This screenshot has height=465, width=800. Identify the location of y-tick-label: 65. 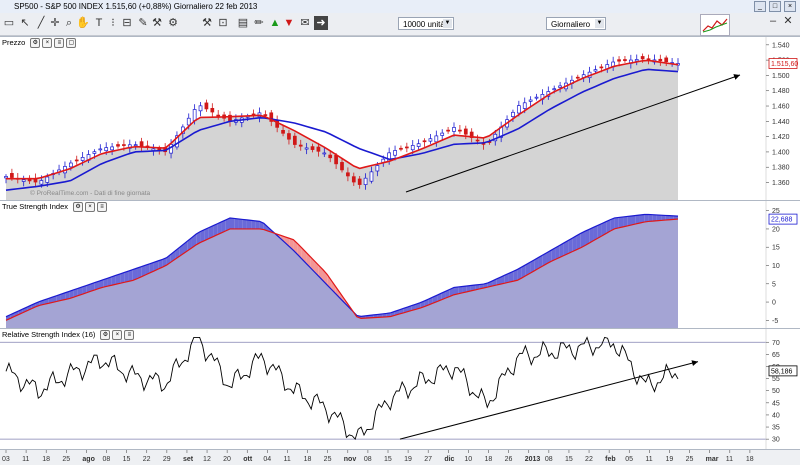
(776, 355).